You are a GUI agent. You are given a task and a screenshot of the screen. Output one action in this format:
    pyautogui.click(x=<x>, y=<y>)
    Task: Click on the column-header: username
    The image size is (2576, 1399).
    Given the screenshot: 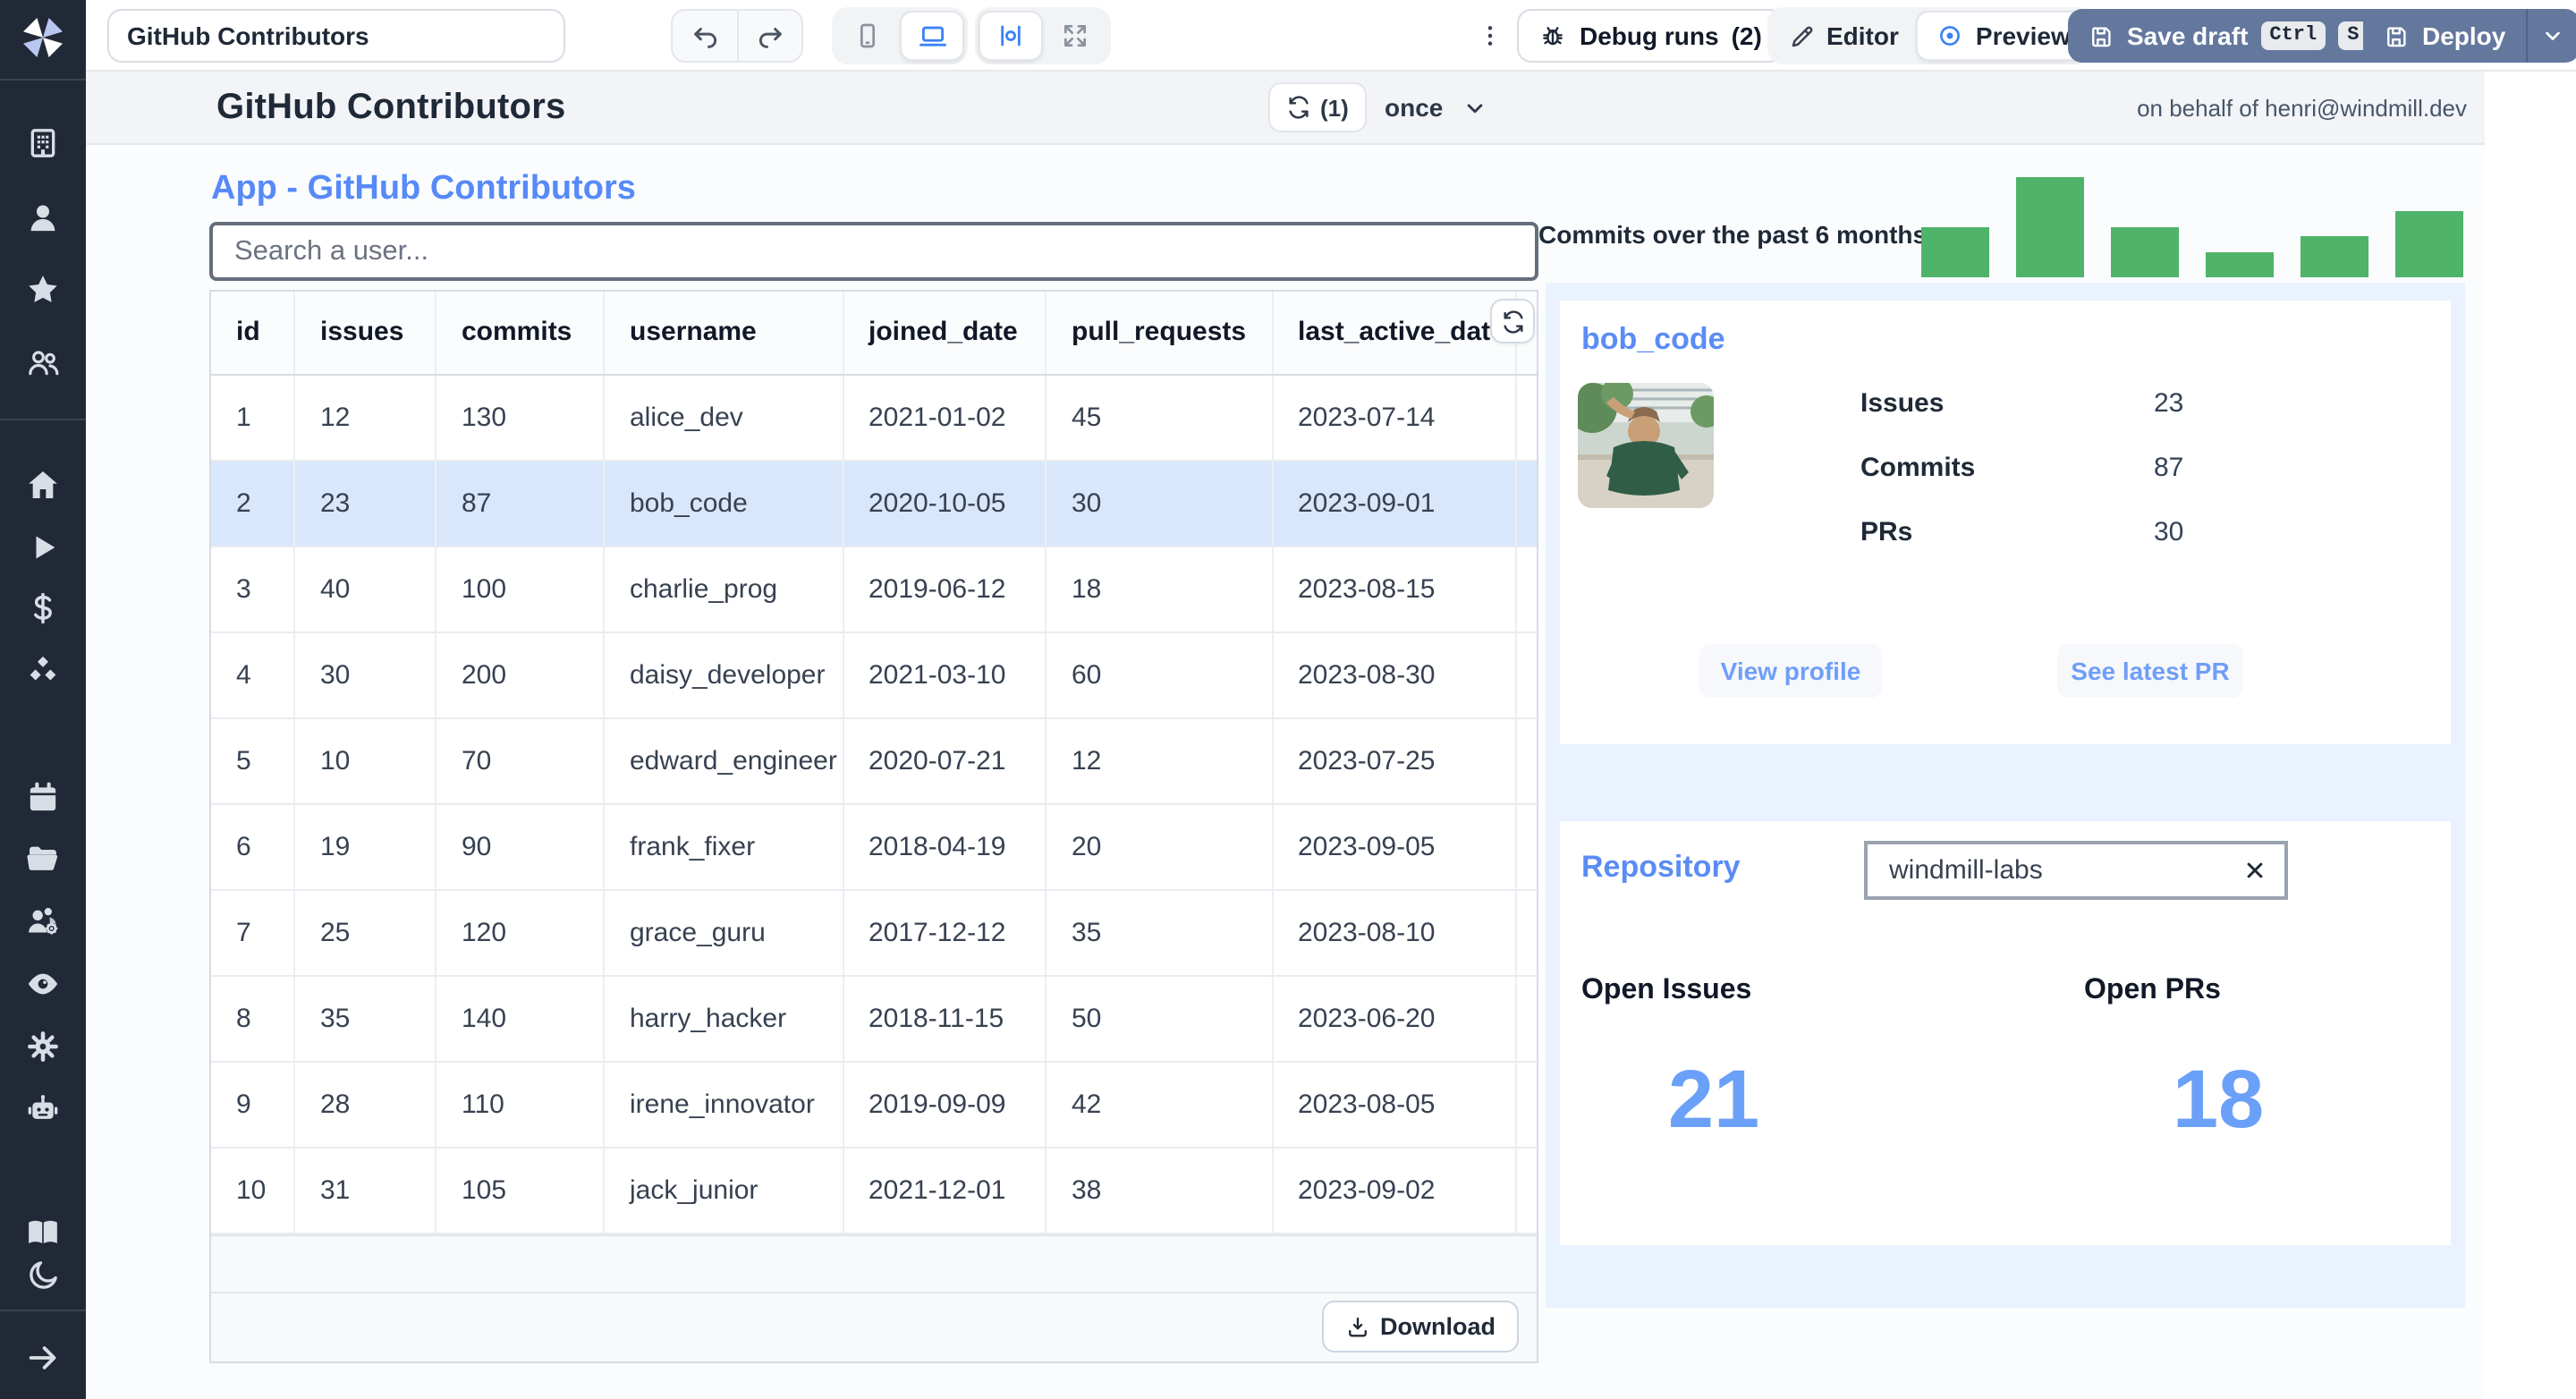 What is the action you would take?
    pyautogui.click(x=723, y=333)
    